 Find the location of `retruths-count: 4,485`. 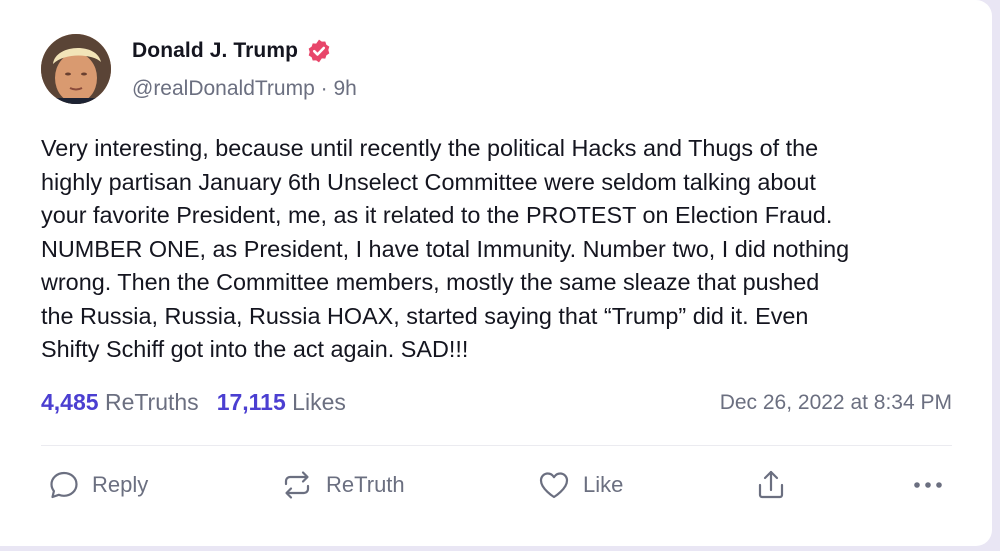

retruths-count: 4,485 is located at coordinates (70, 402).